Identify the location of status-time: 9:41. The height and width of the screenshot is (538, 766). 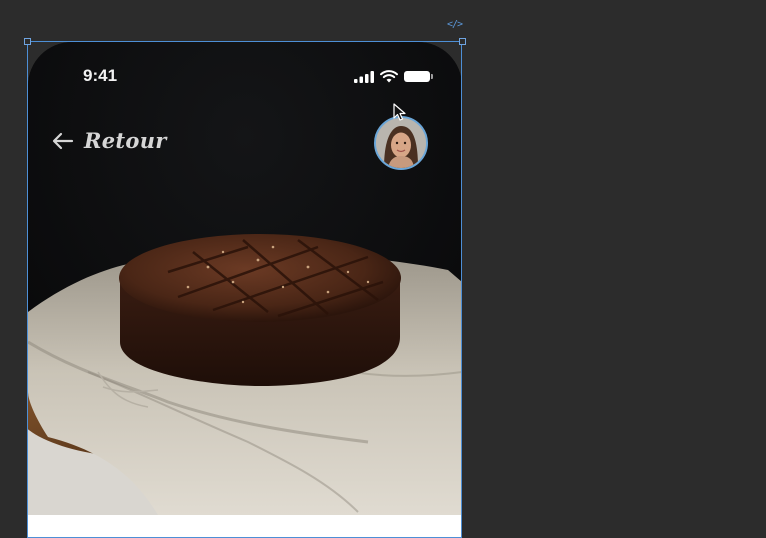
(100, 75).